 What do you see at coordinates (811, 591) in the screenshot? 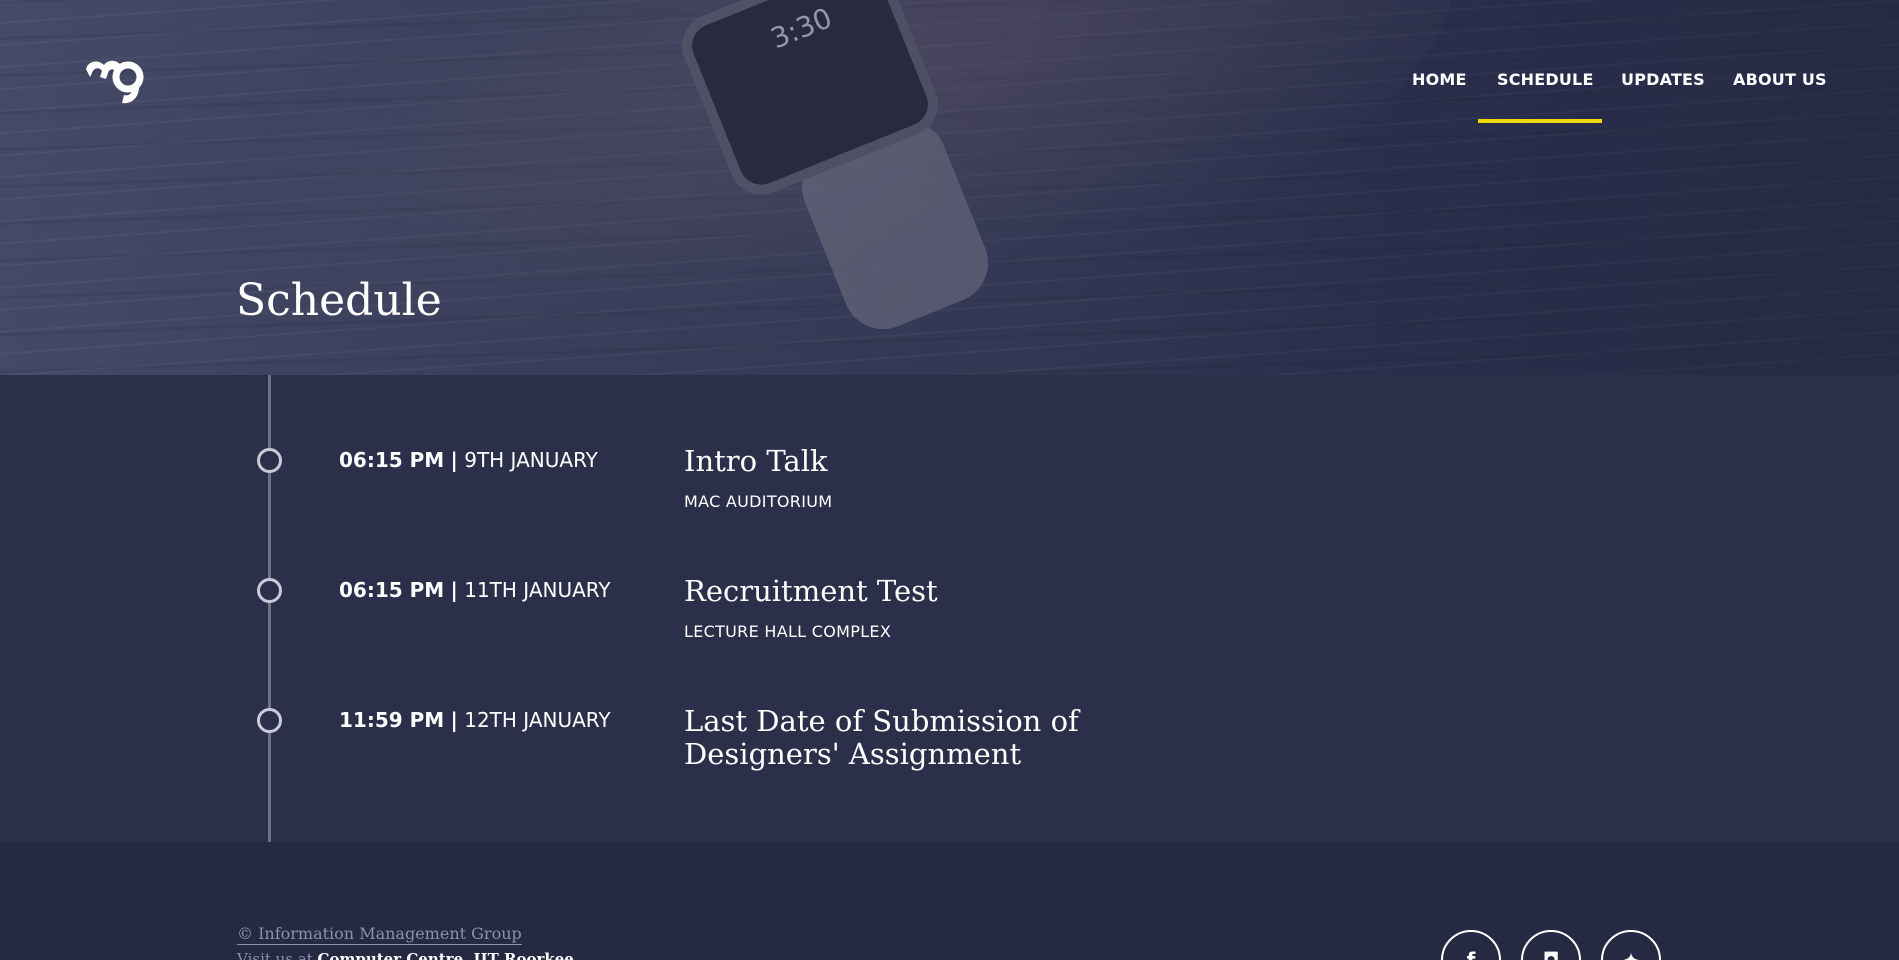
I see `event-title: Recruitment Test` at bounding box center [811, 591].